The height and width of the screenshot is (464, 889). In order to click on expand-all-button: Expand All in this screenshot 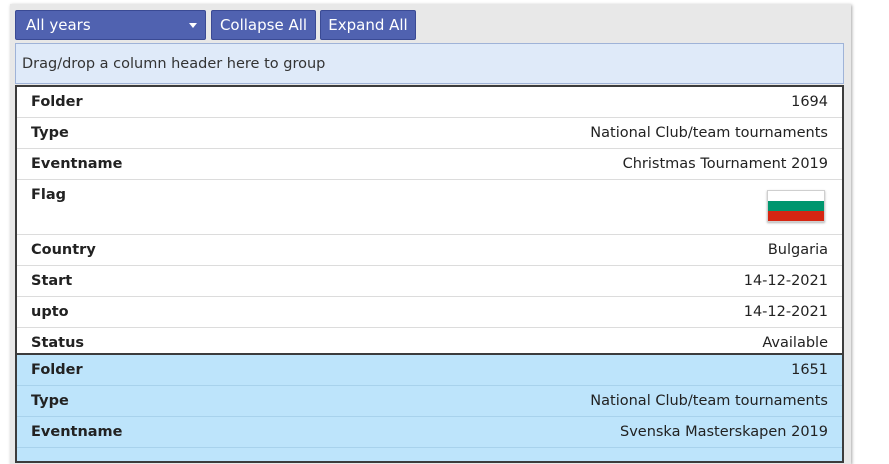, I will do `click(368, 25)`.